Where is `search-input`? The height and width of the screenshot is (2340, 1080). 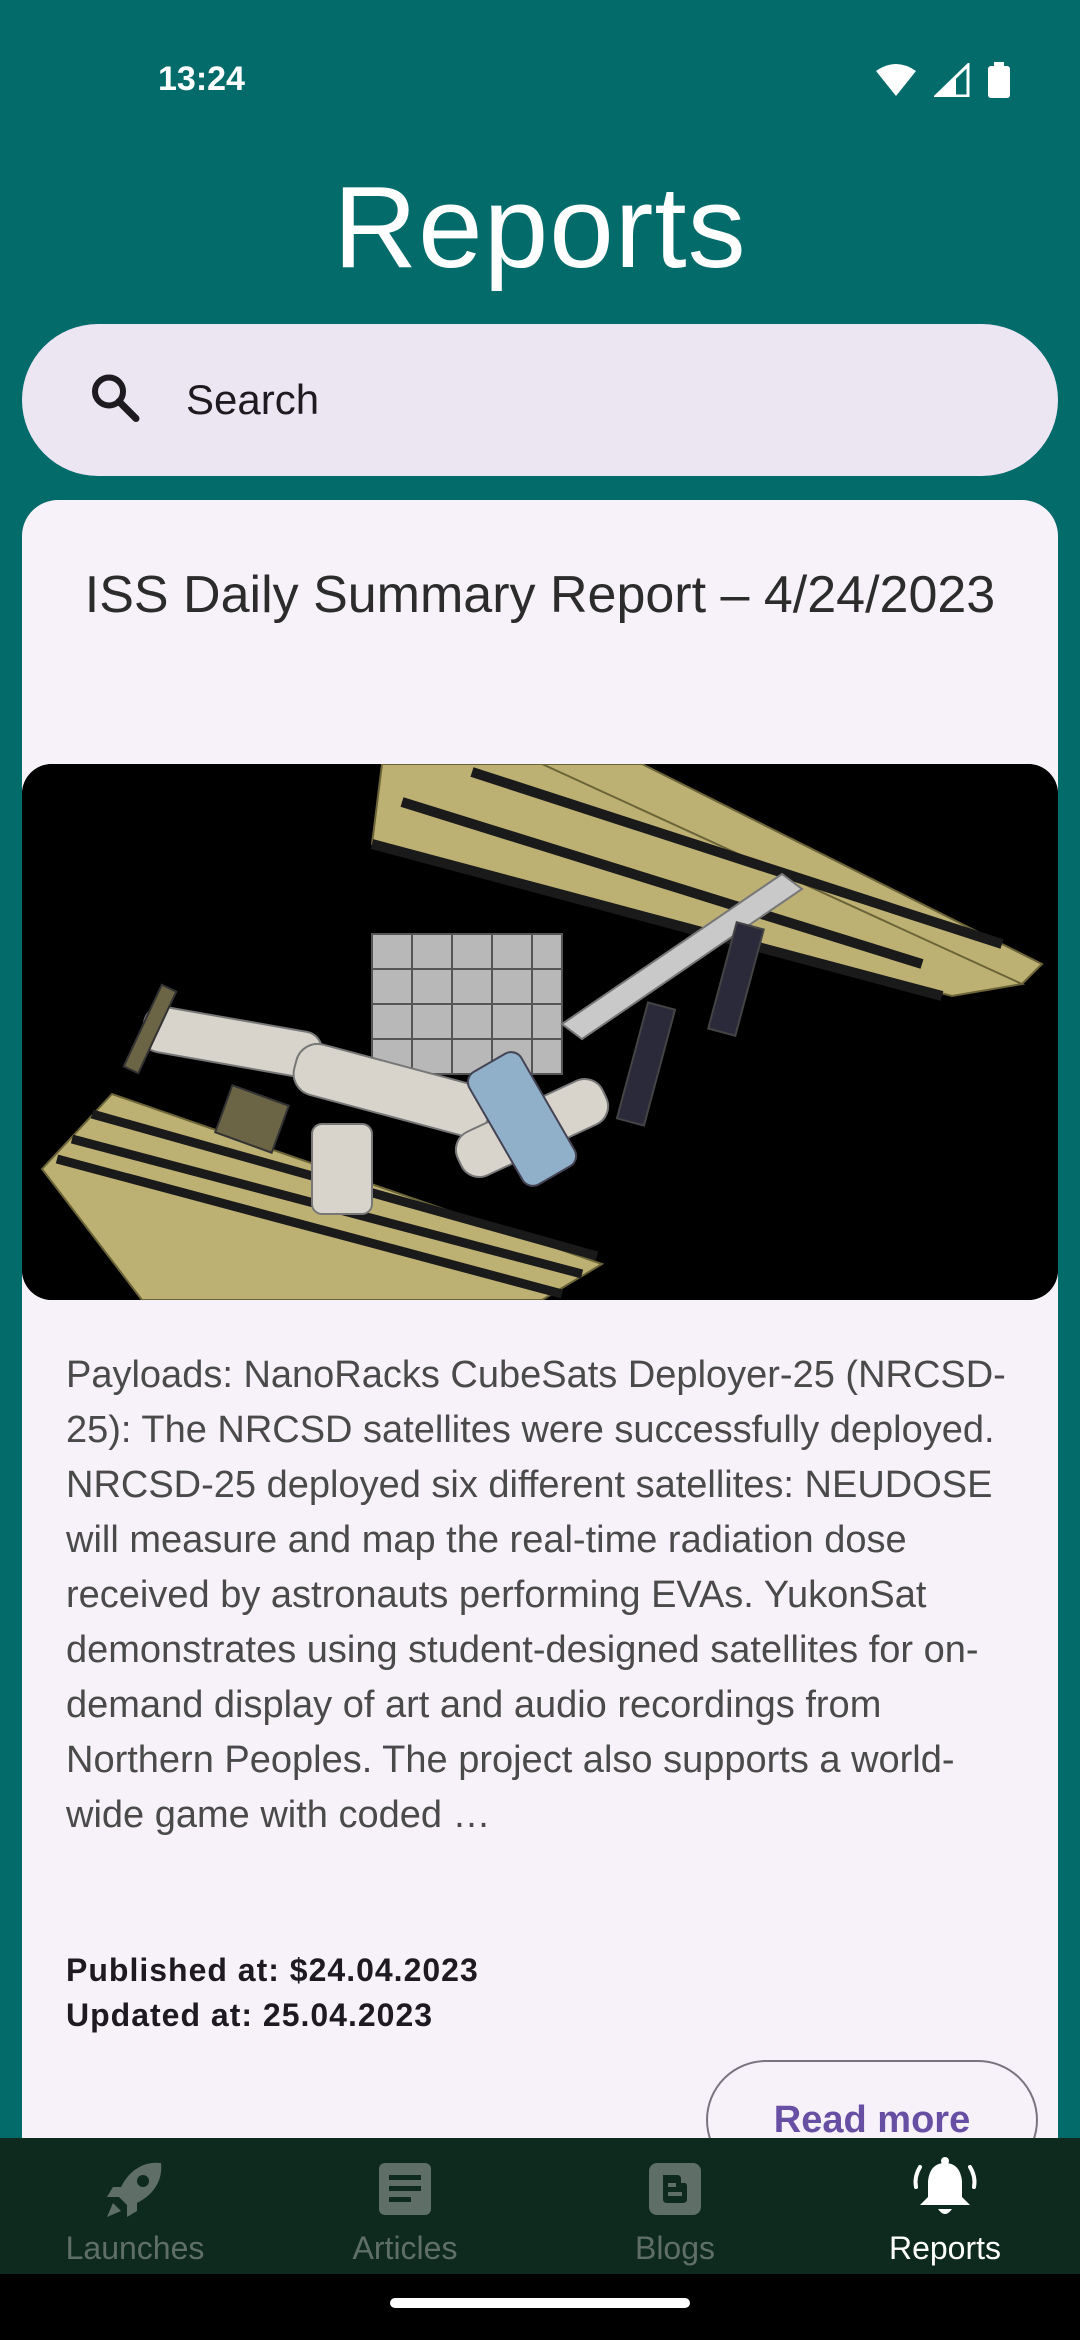
search-input is located at coordinates (606, 400).